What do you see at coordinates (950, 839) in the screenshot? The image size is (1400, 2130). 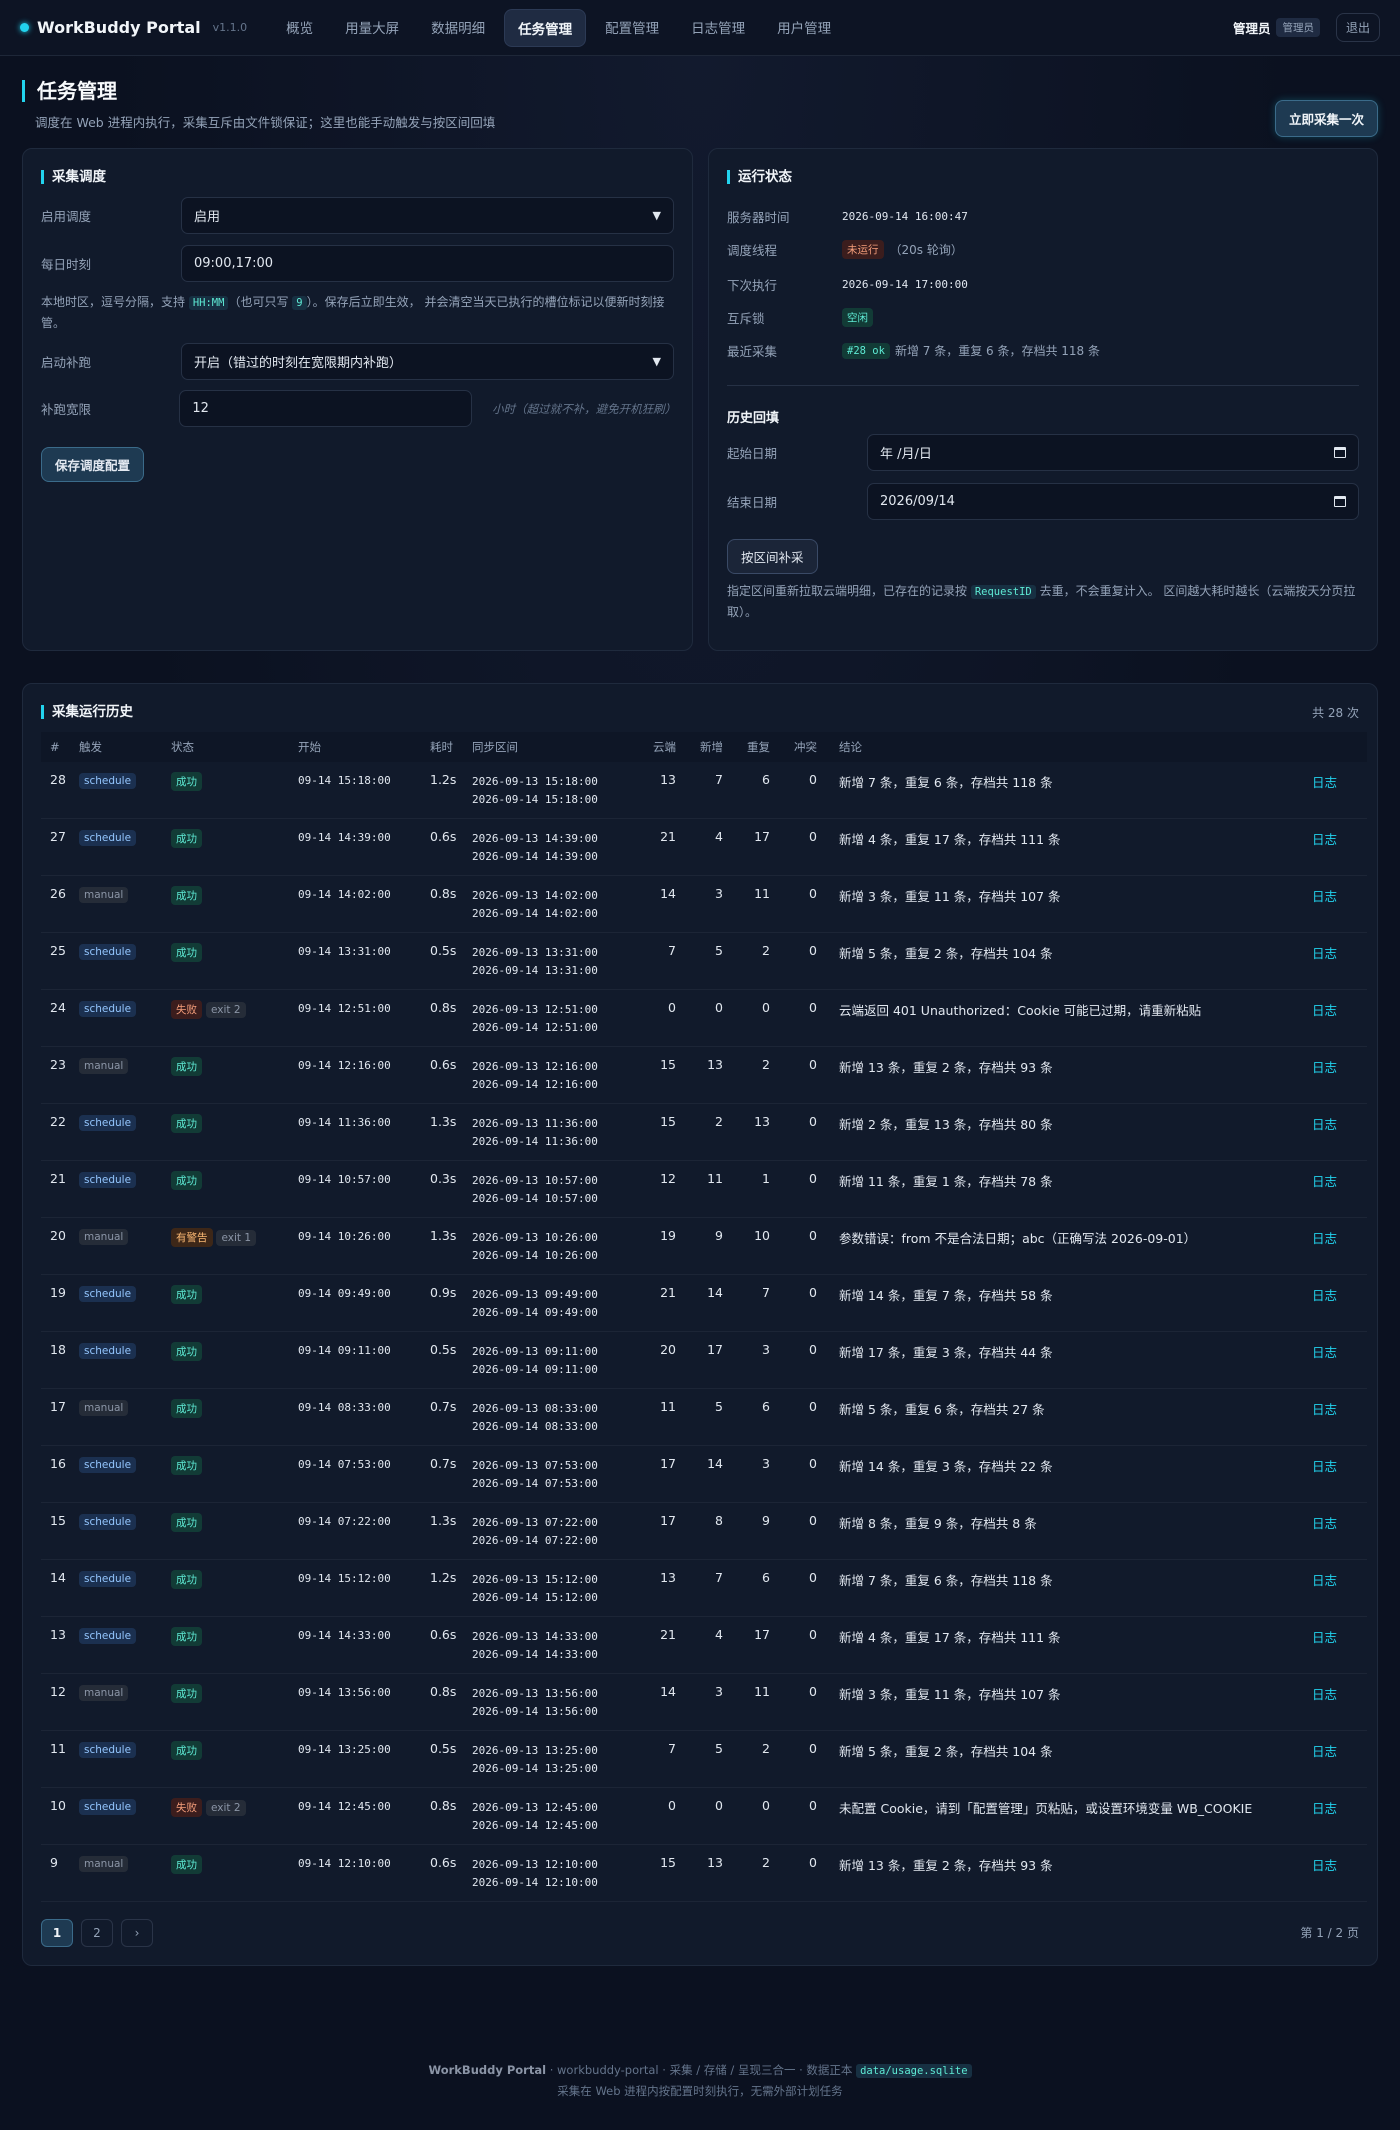 I see `conclusion: 新增 4 条，重复 17 条，存档共 111 条` at bounding box center [950, 839].